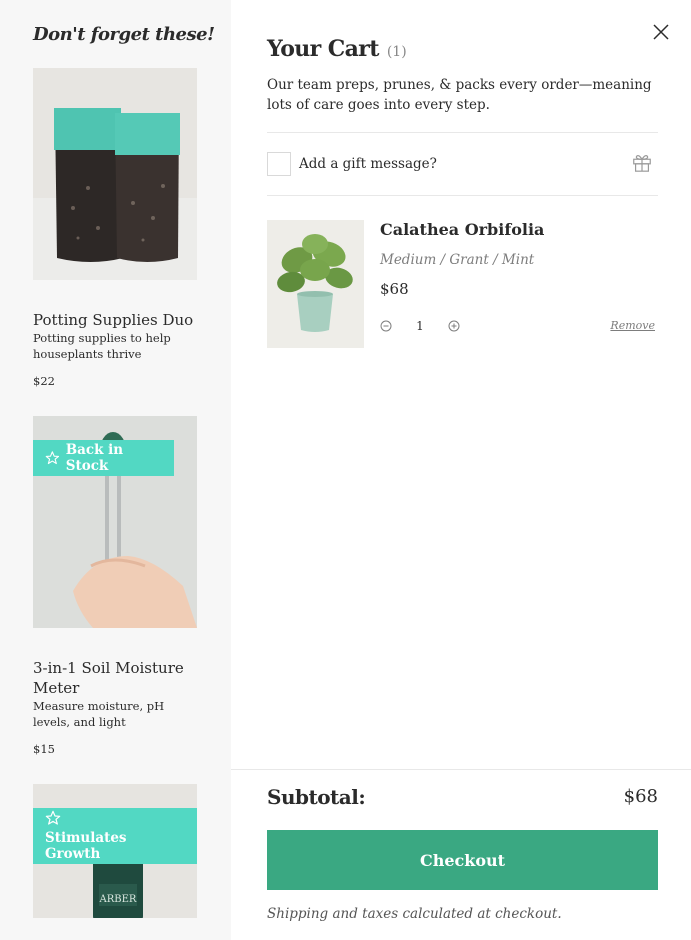  I want to click on quantity-value: 1, so click(420, 326).